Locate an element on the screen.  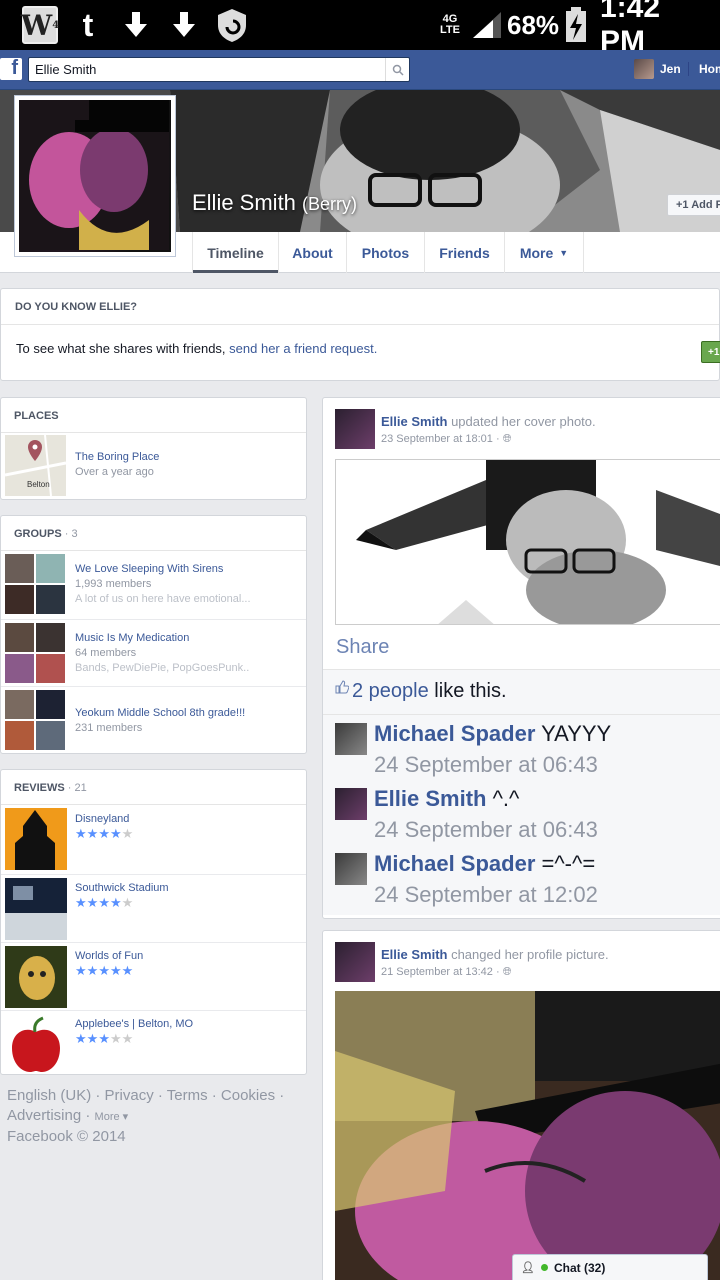
home-link: Home is located at coordinates (704, 69).